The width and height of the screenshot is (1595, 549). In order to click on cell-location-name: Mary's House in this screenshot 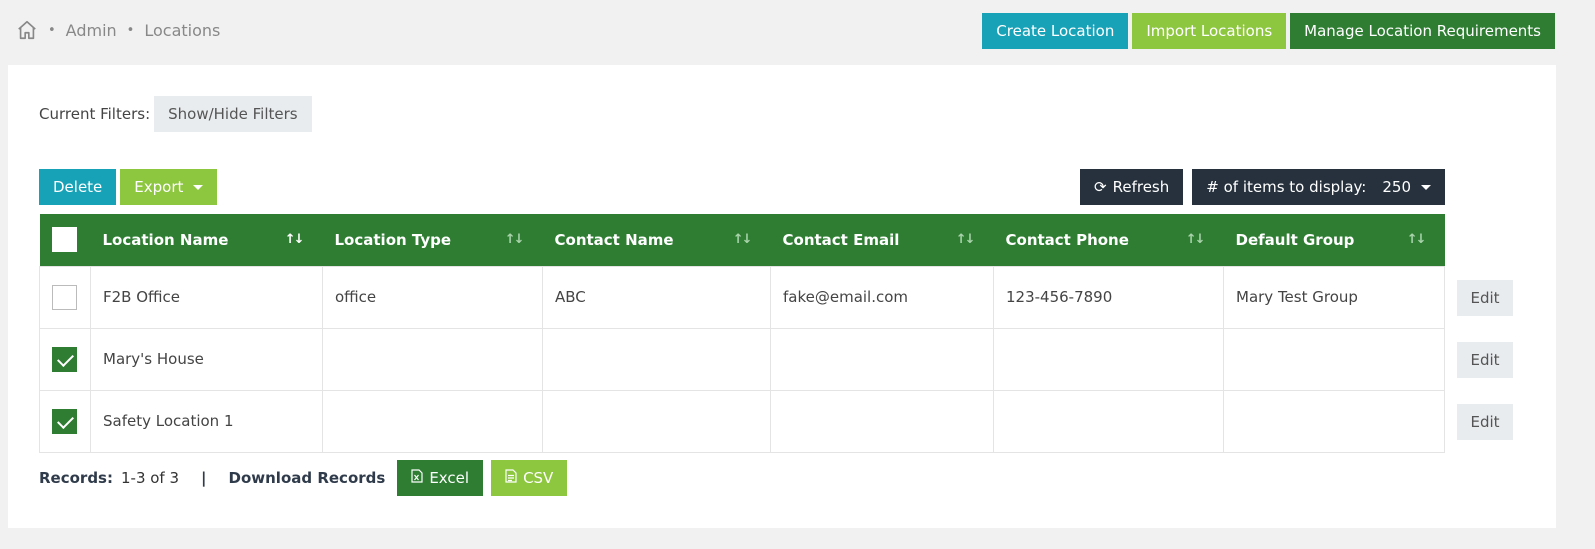, I will do `click(206, 359)`.